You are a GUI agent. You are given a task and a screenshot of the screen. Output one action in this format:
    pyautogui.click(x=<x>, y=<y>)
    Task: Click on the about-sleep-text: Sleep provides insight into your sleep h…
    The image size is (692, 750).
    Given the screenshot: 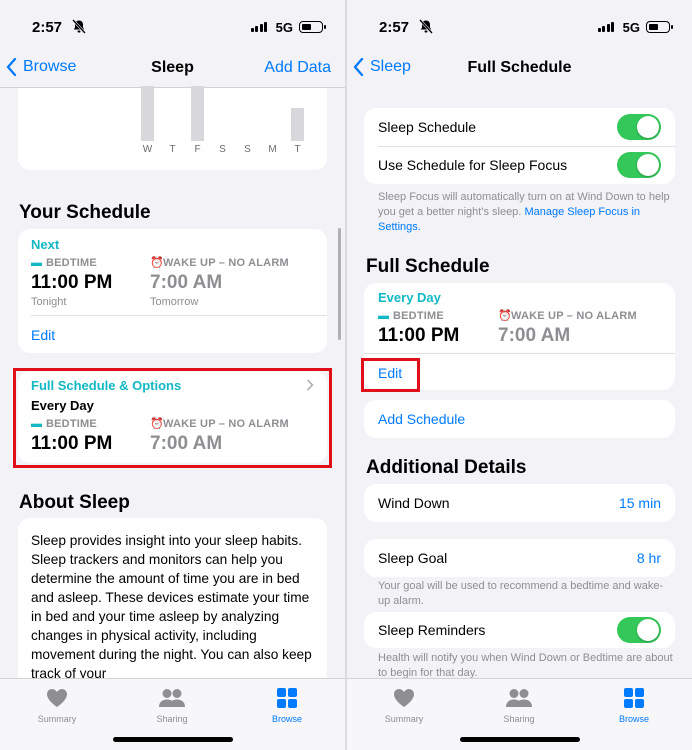 What is the action you would take?
    pyautogui.click(x=171, y=607)
    